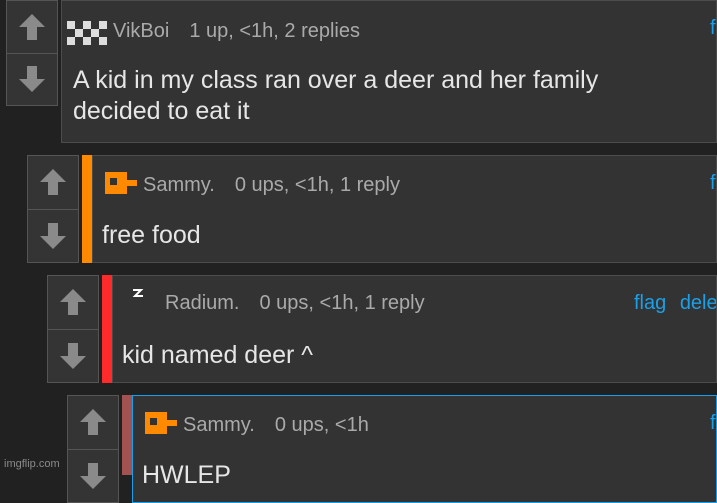 This screenshot has width=717, height=503. What do you see at coordinates (87, 31) in the screenshot?
I see `pixel-checker-icon` at bounding box center [87, 31].